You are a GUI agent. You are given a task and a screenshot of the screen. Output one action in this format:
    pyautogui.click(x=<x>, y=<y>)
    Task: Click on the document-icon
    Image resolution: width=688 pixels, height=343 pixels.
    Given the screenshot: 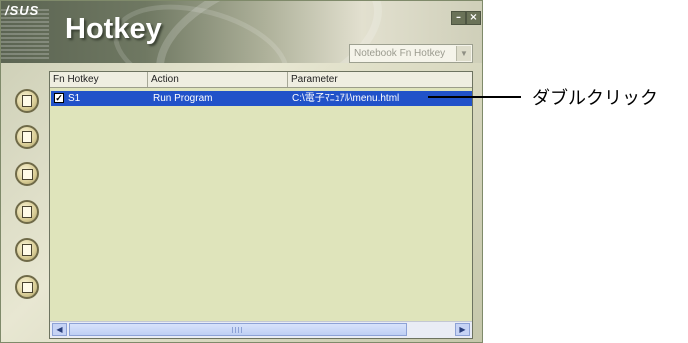 What is the action you would take?
    pyautogui.click(x=27, y=101)
    